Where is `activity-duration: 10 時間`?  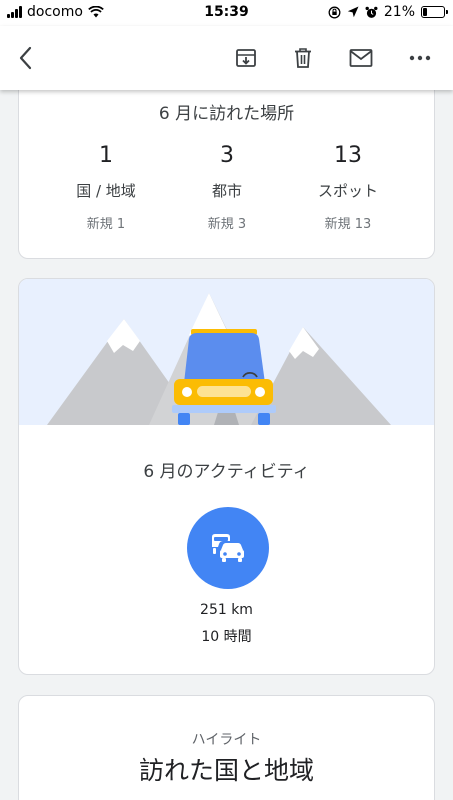 activity-duration: 10 時間 is located at coordinates (226, 637).